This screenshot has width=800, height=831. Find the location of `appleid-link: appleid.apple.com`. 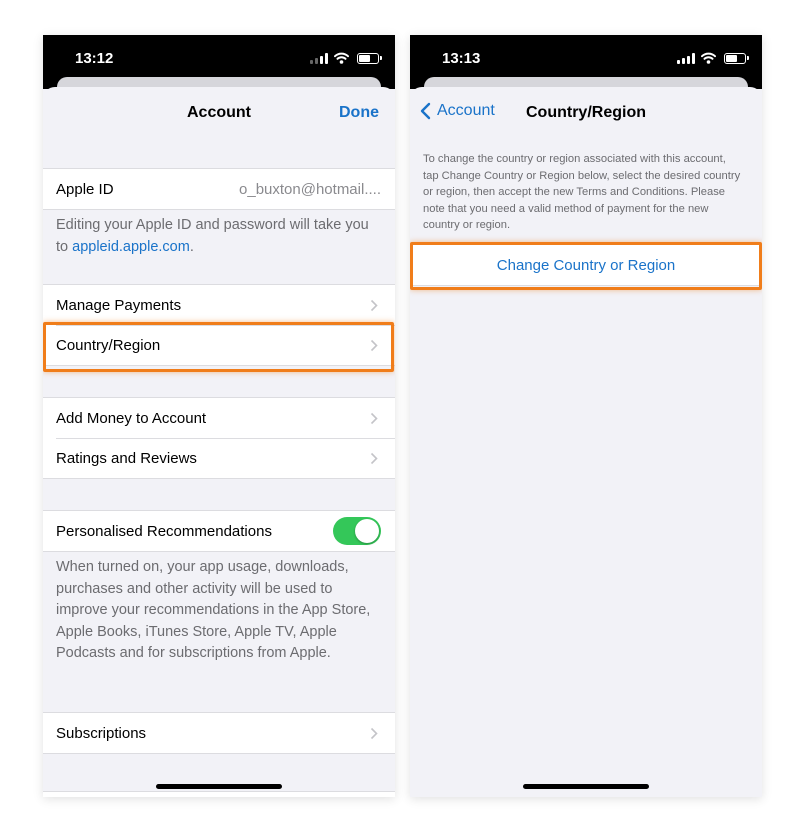

appleid-link: appleid.apple.com is located at coordinates (131, 247).